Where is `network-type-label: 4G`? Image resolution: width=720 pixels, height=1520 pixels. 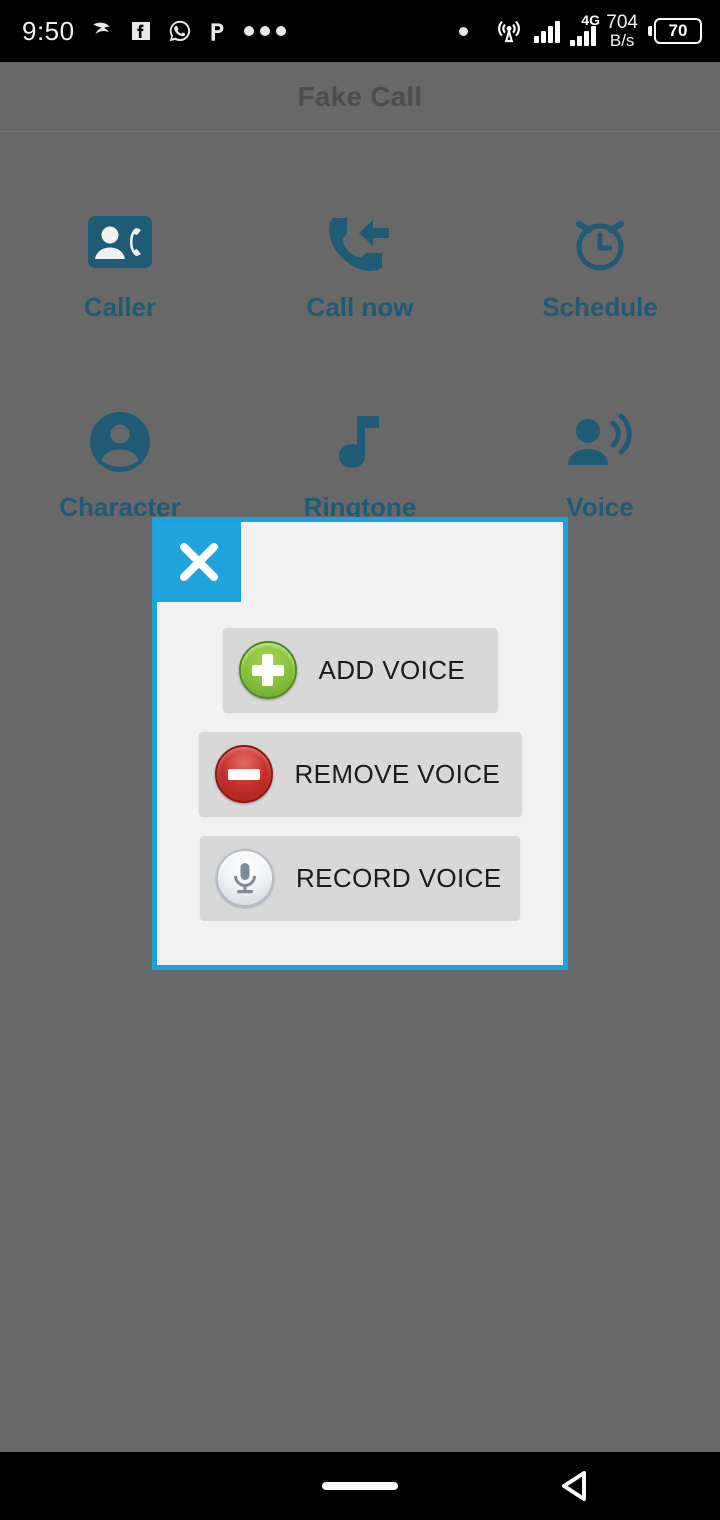
network-type-label: 4G is located at coordinates (590, 20).